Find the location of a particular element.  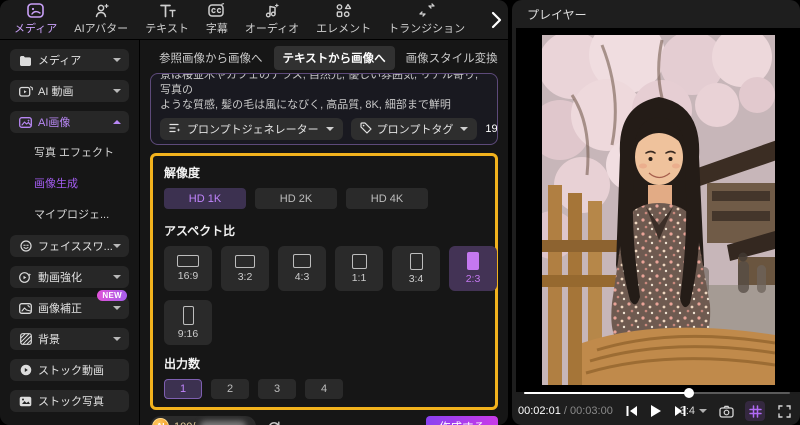

prompt-generator-label: プロンプトジェネレーター is located at coordinates (253, 130).